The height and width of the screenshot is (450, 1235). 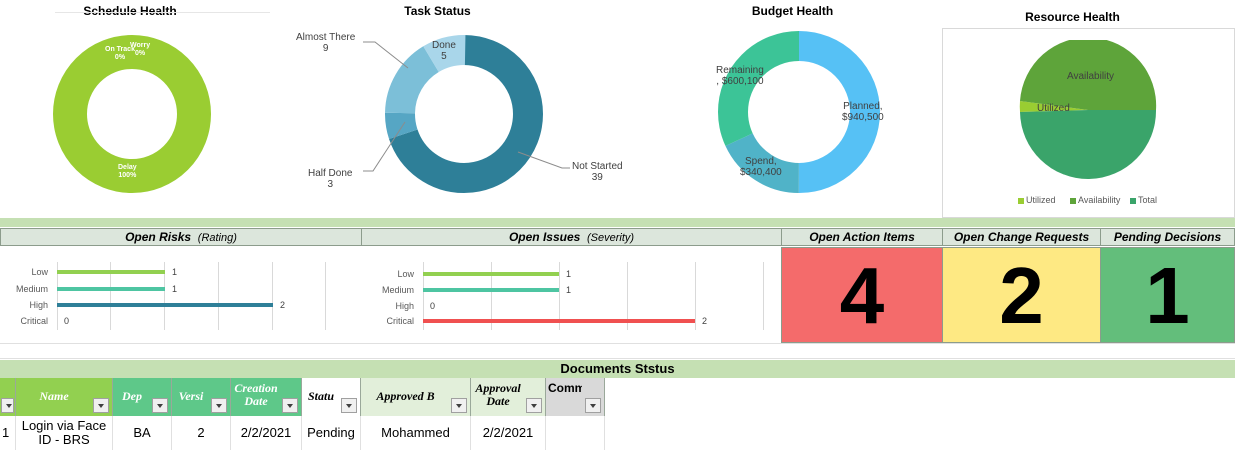 I want to click on row-approved-by: Mohammed, so click(x=416, y=433).